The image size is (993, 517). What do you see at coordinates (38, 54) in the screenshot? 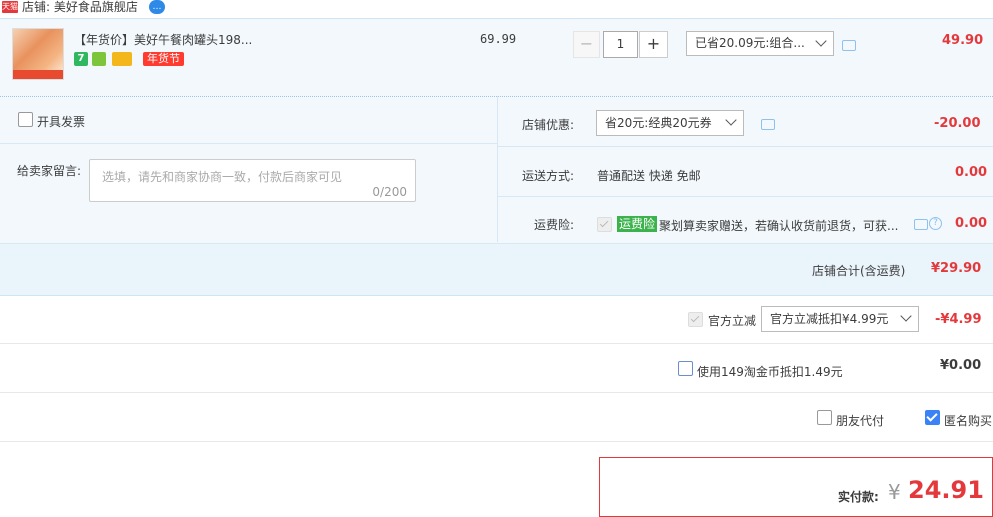
I see `product-thumbnail` at bounding box center [38, 54].